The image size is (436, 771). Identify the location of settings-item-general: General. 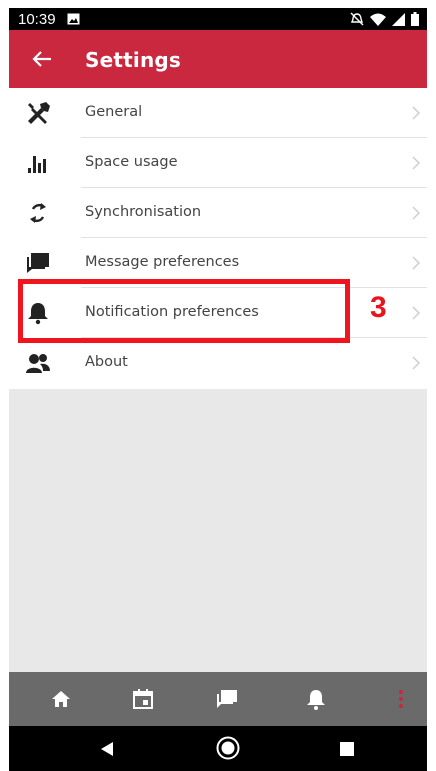
(218, 113).